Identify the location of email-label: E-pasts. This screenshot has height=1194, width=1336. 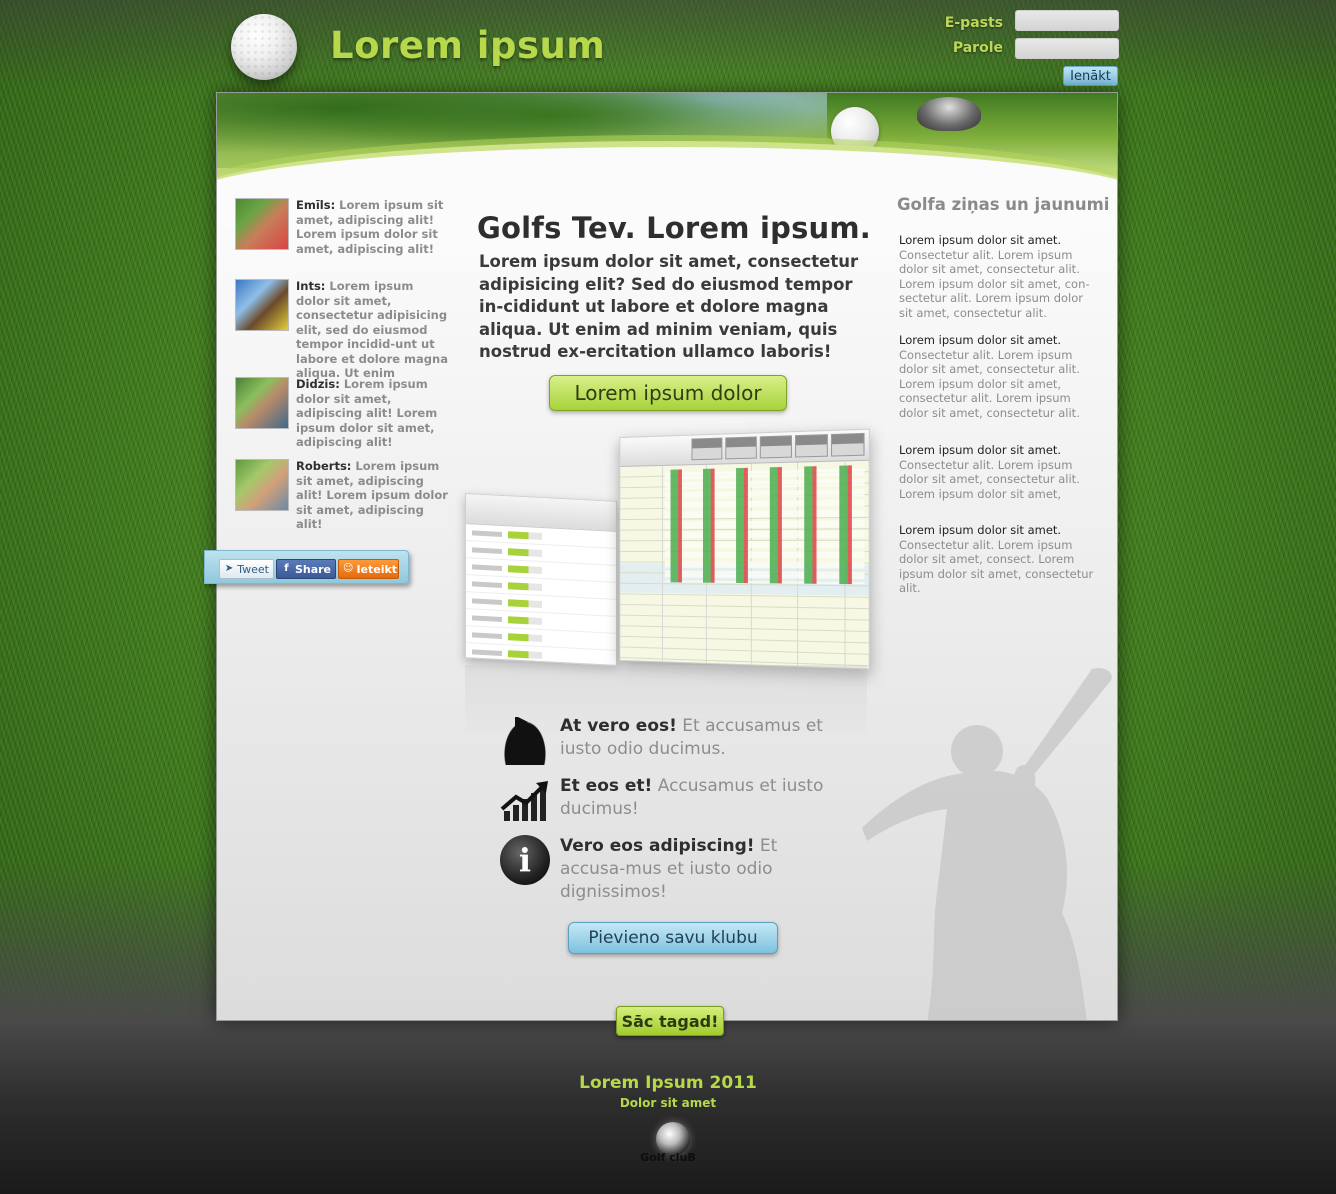
(973, 23).